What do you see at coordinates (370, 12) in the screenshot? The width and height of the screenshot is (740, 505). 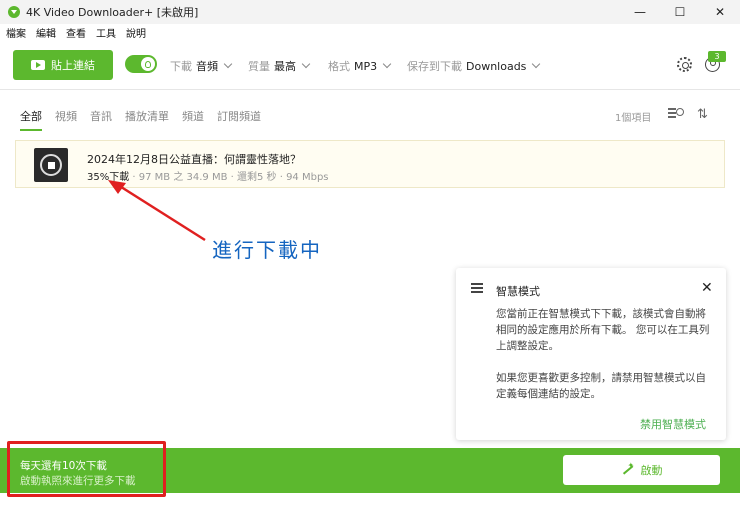 I see `title-bar: 4K Video Downloader+ [未啟用] — ☐ ✕` at bounding box center [370, 12].